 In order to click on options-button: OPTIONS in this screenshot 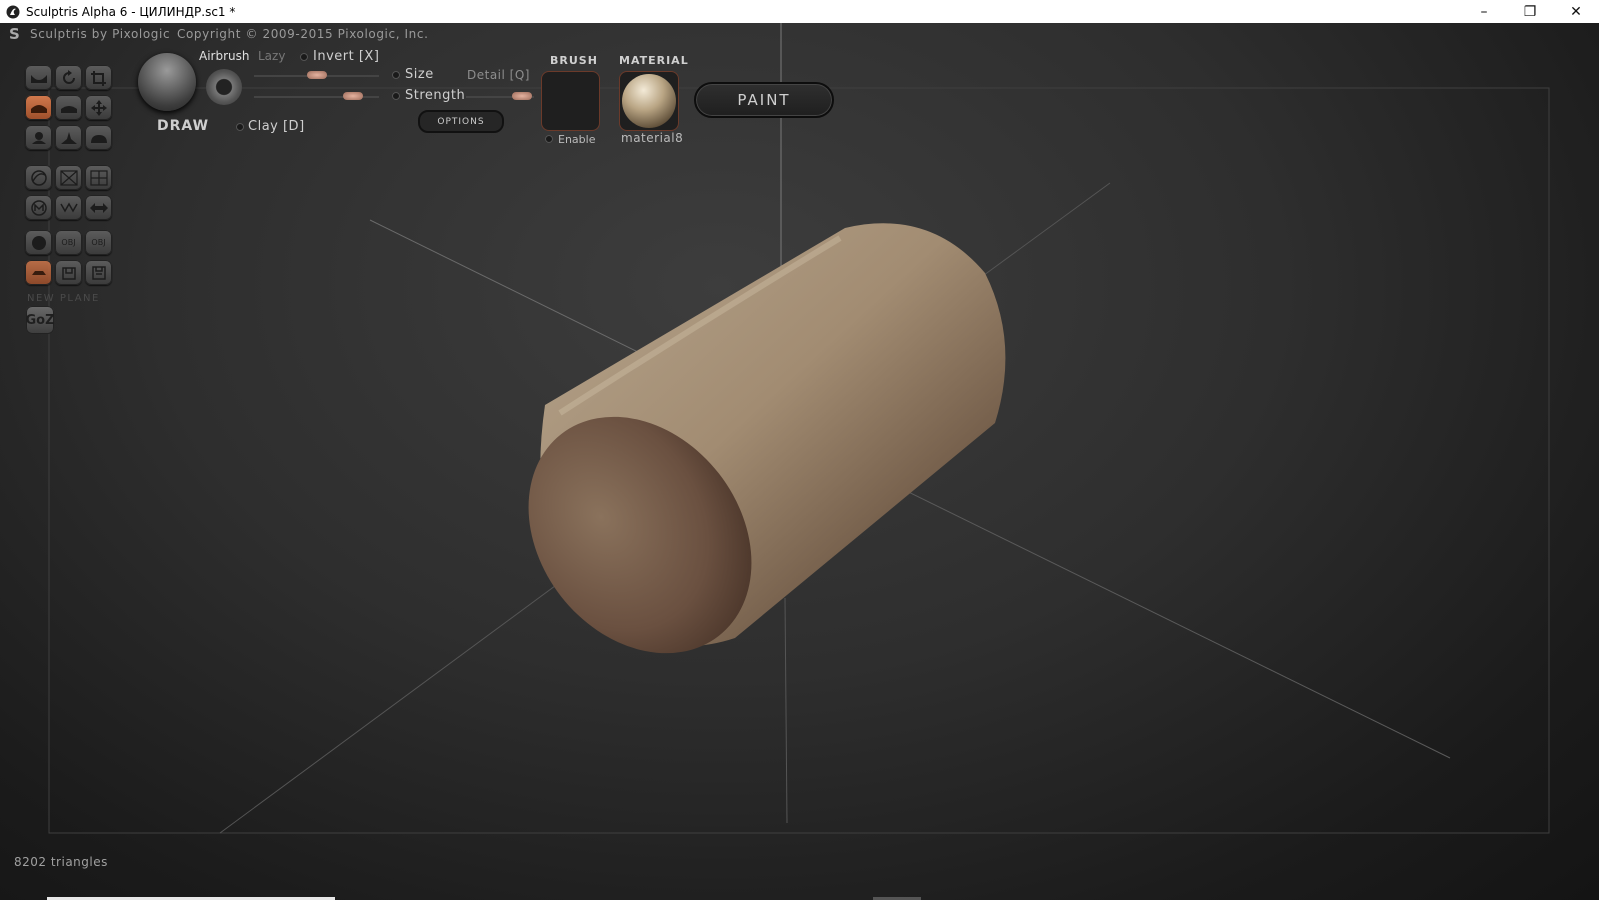, I will do `click(461, 121)`.